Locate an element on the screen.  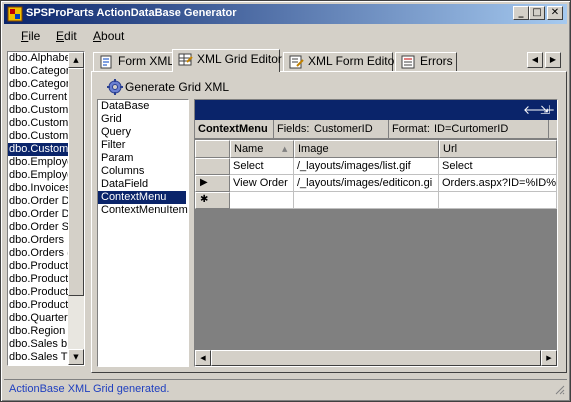
generate-button-label: Generate Grid XML is located at coordinates (177, 87).